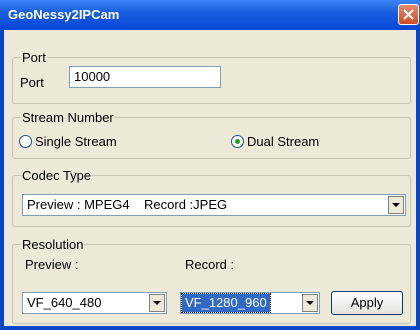 The height and width of the screenshot is (330, 420). What do you see at coordinates (57, 175) in the screenshot?
I see `codec-type-group-label: Codec Type` at bounding box center [57, 175].